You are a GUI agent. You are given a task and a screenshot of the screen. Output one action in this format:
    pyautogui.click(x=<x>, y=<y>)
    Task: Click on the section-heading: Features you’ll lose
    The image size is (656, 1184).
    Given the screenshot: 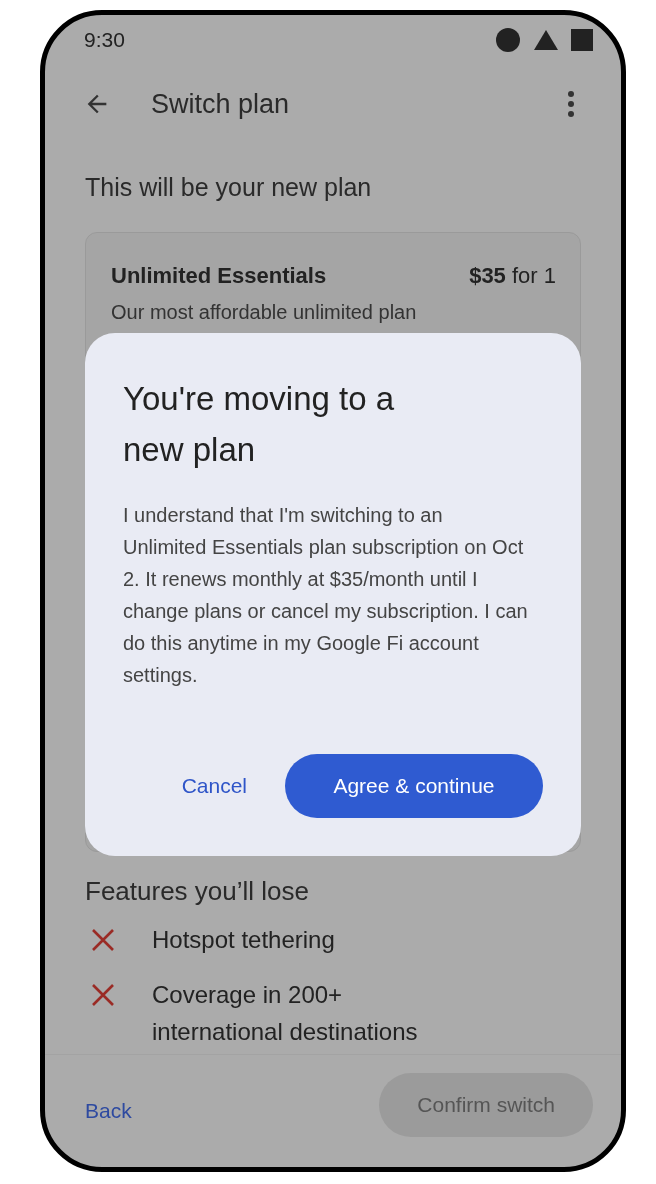 What is the action you would take?
    pyautogui.click(x=197, y=891)
    